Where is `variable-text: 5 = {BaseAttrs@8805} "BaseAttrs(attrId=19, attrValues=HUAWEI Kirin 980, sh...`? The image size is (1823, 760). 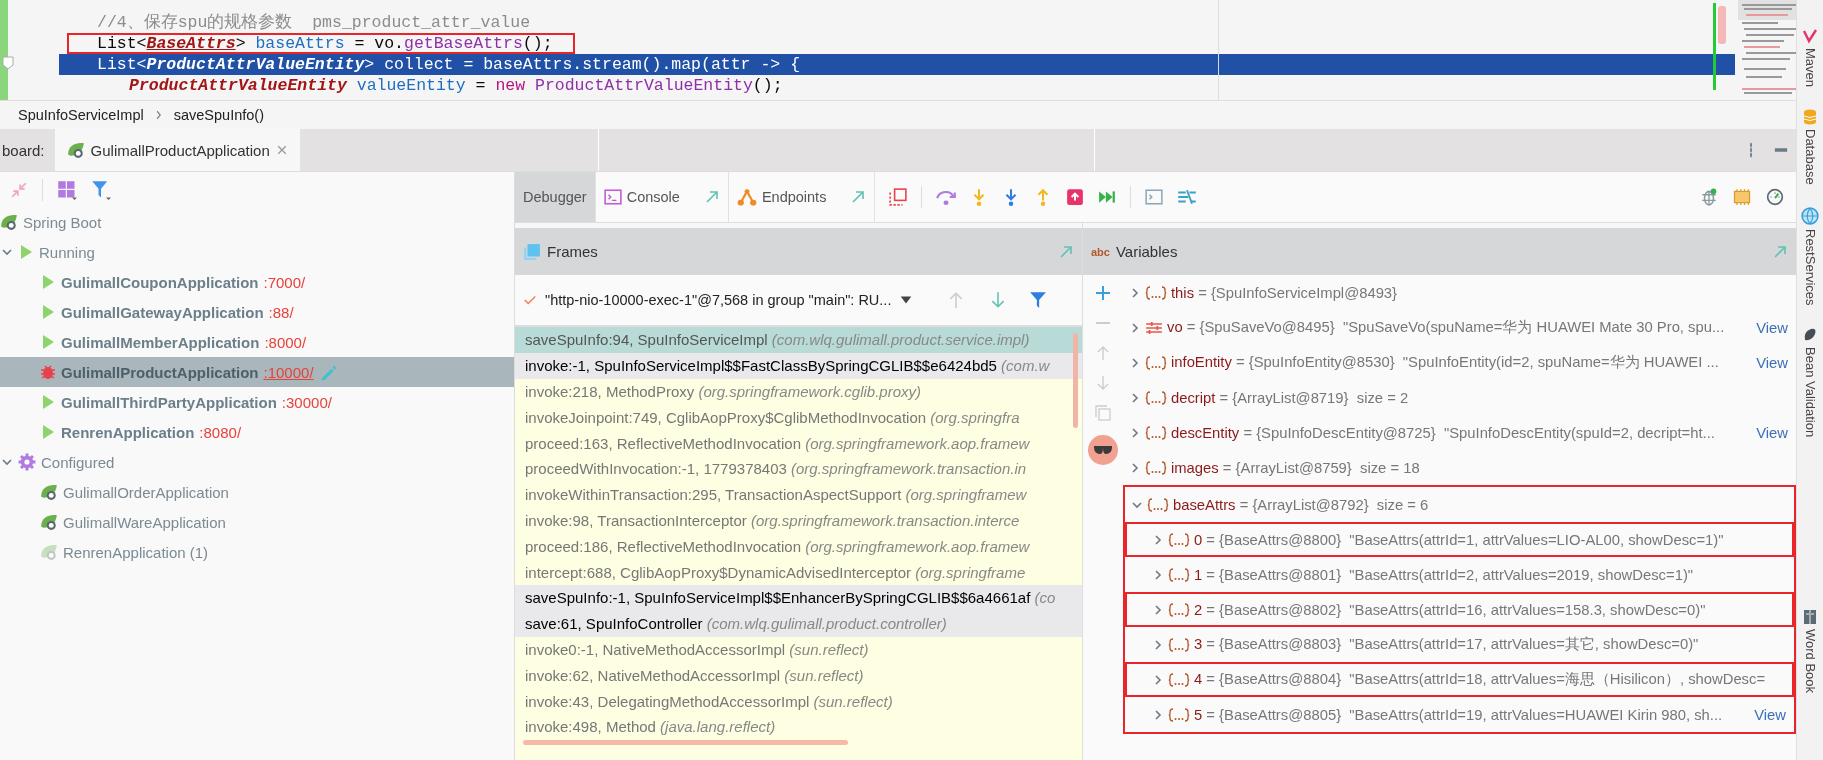 variable-text: 5 = {BaseAttrs@8805} "BaseAttrs(attrId=19, attrValues=HUAWEI Kirin 980, sh... is located at coordinates (1458, 714).